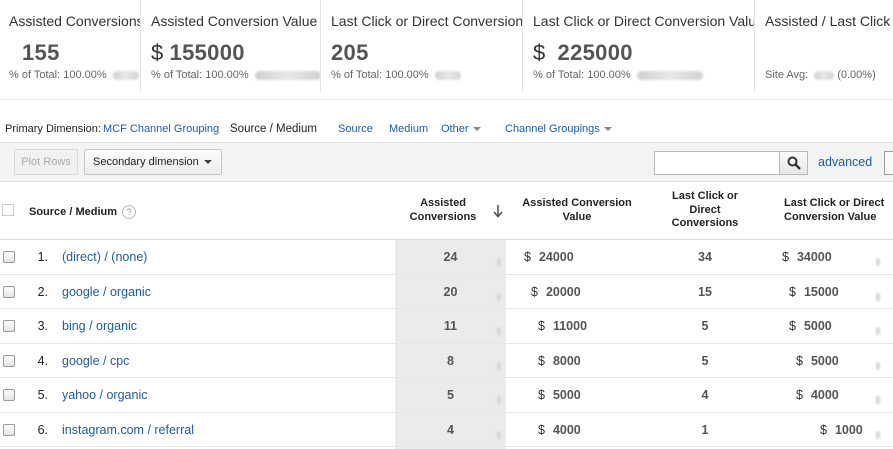 The width and height of the screenshot is (893, 449). What do you see at coordinates (450, 395) in the screenshot?
I see `cell-assisted-conversions: 5` at bounding box center [450, 395].